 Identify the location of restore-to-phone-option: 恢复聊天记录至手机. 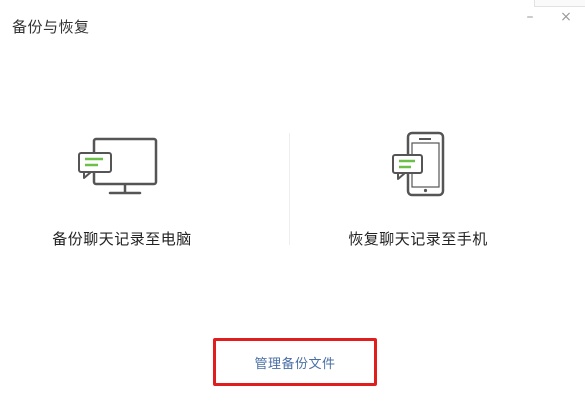
(418, 195).